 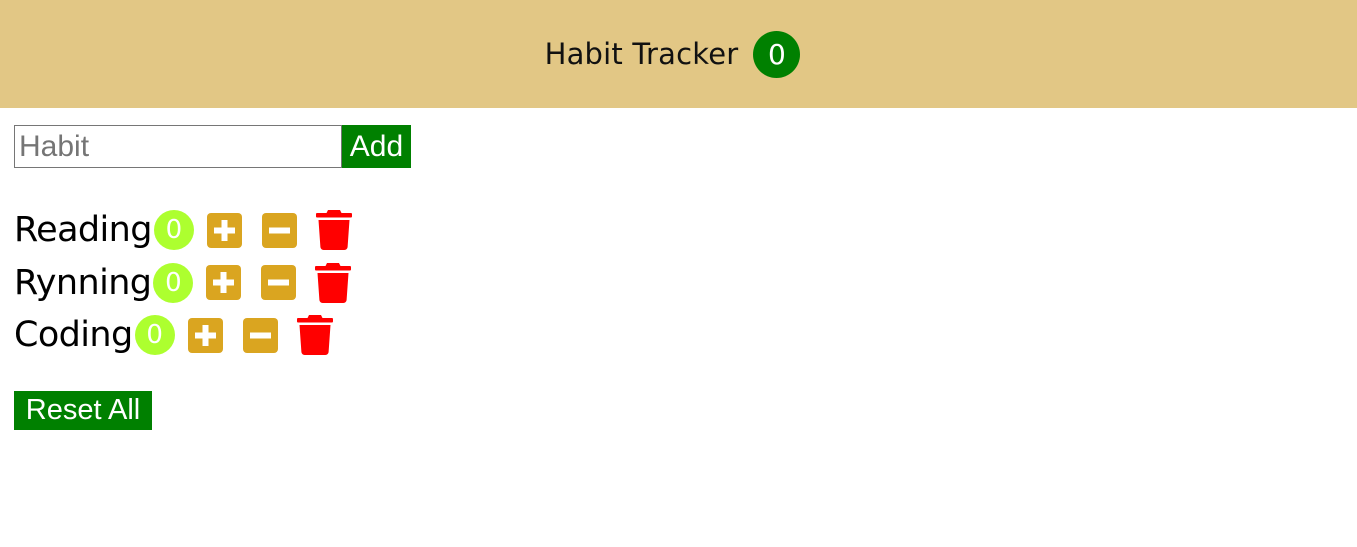 I want to click on habit-name: Coding, so click(x=73, y=335).